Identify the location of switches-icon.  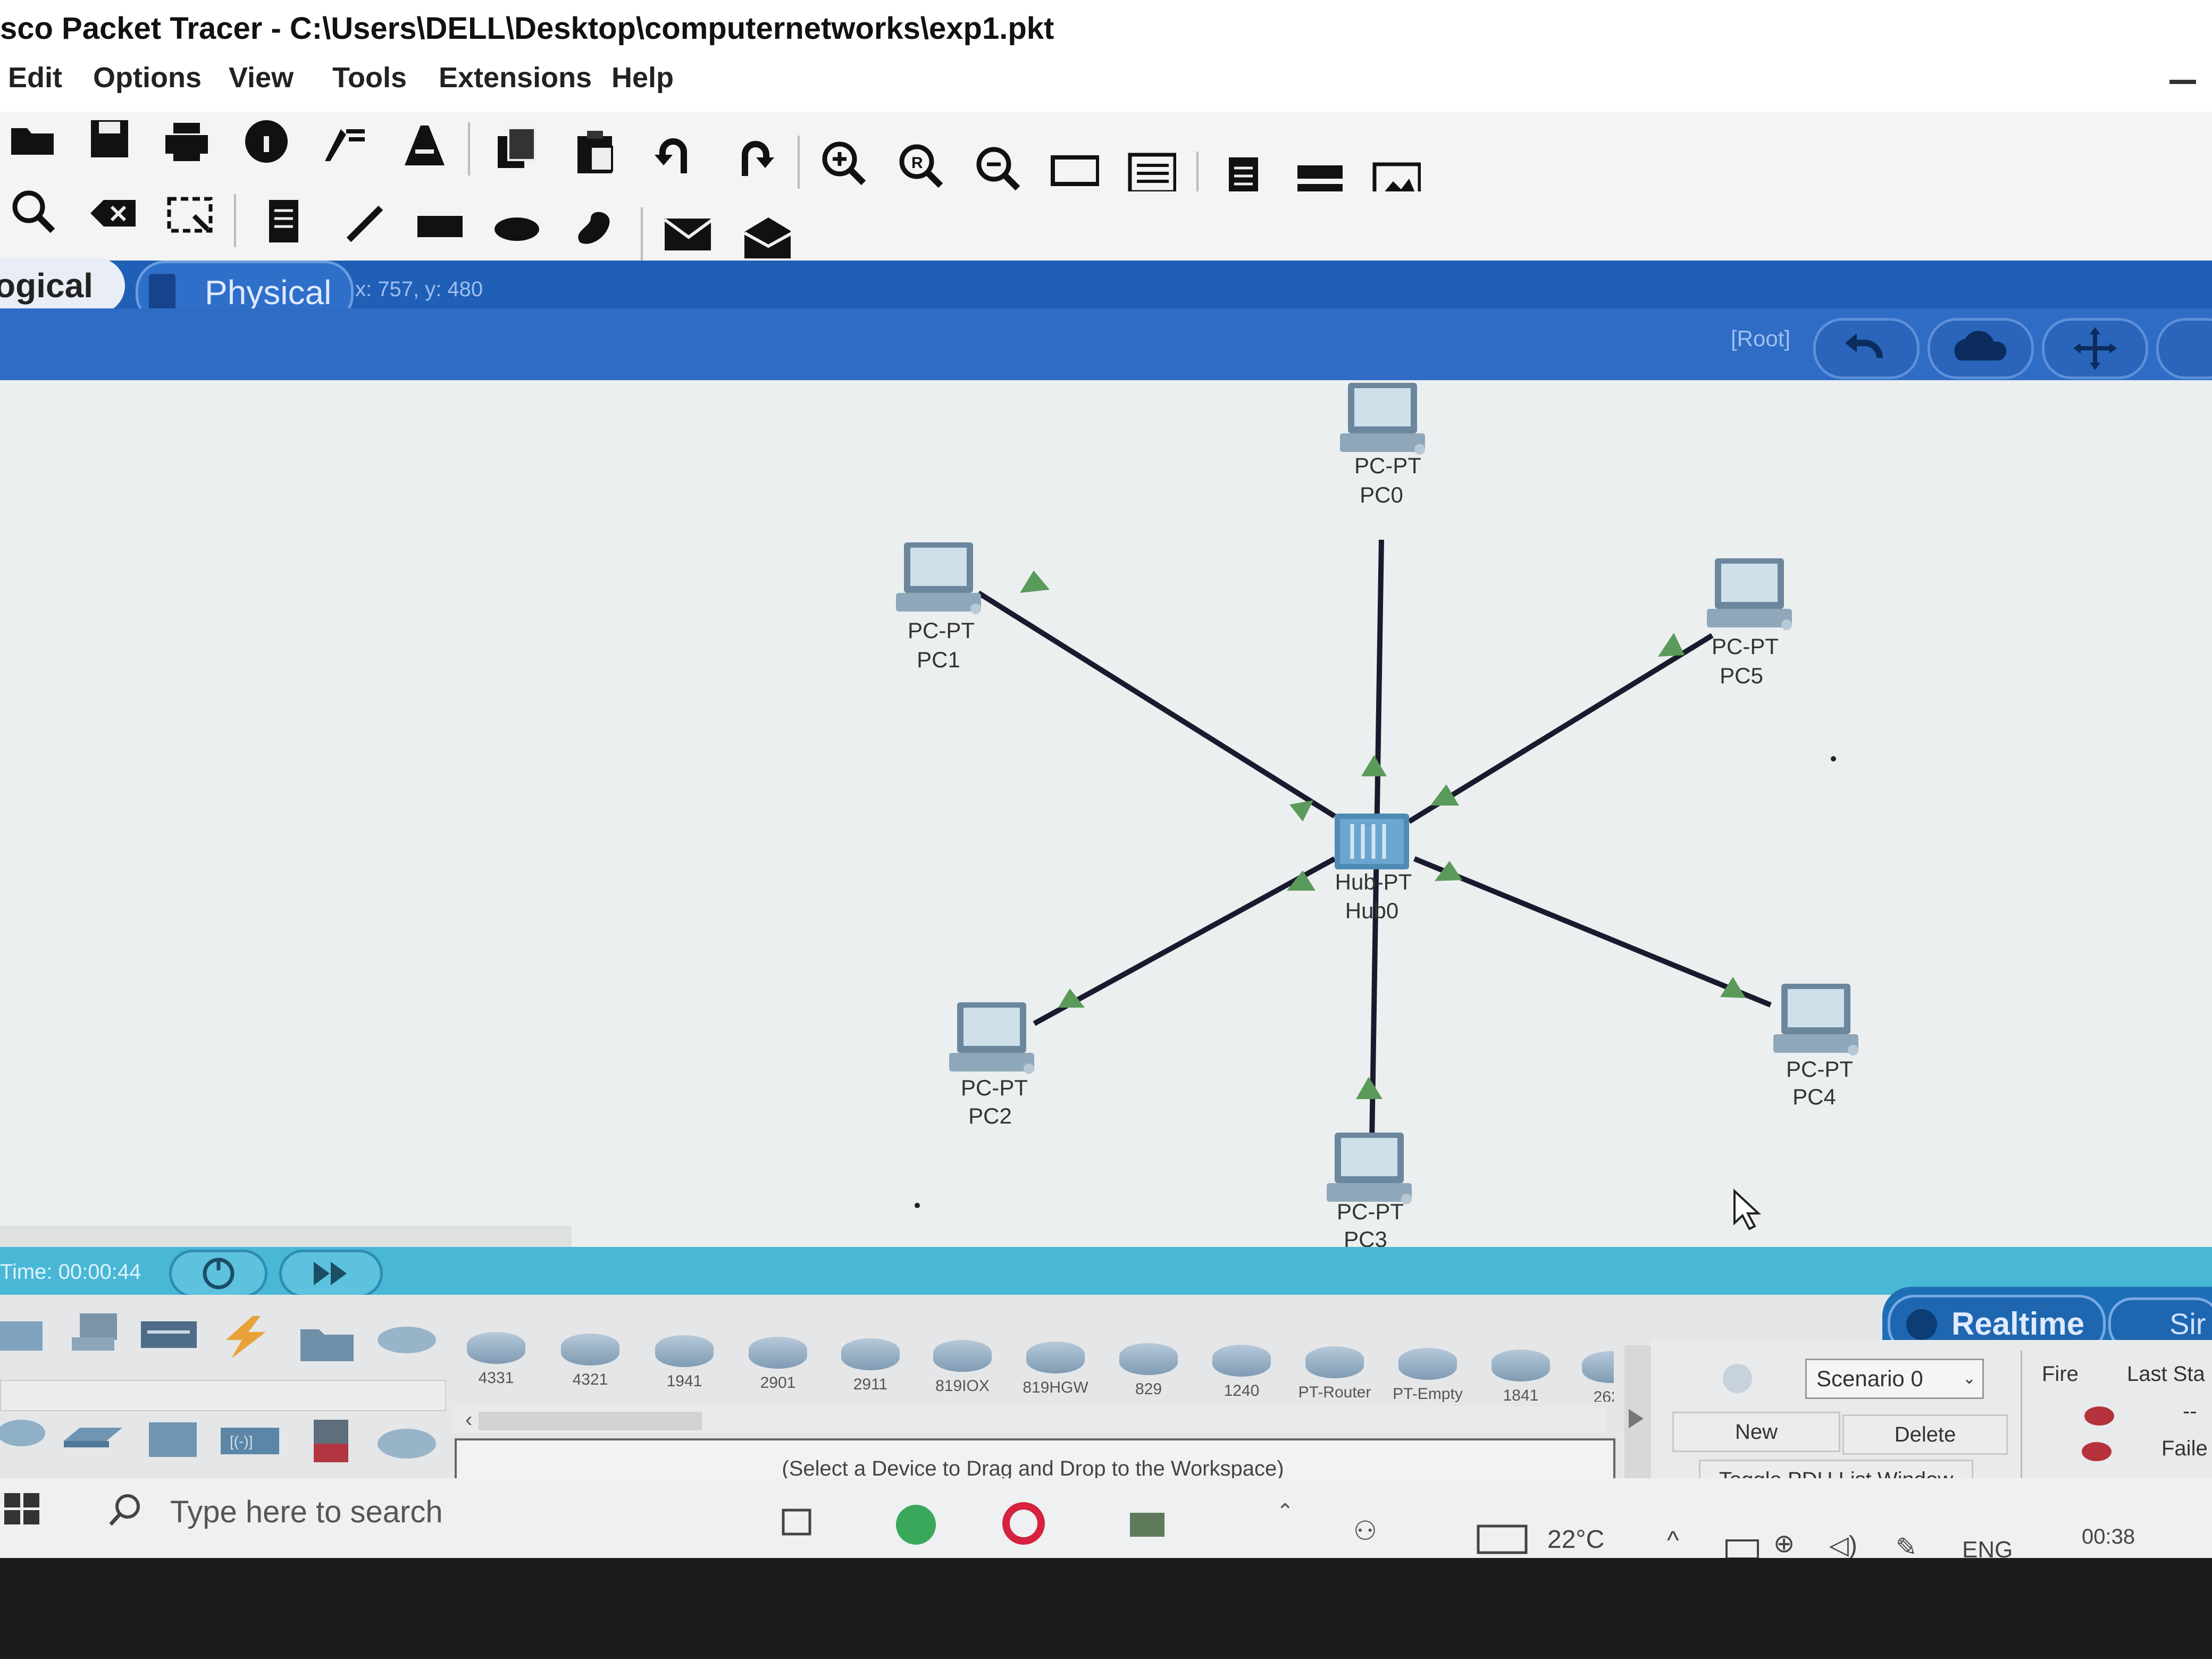
(91, 1438).